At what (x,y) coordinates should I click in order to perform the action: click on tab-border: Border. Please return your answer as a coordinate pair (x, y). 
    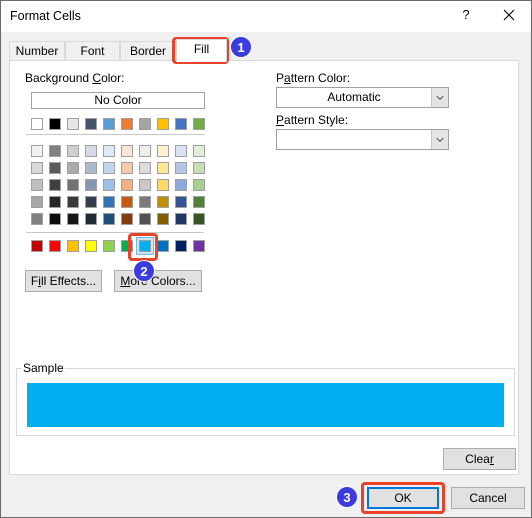
    Looking at the image, I should click on (148, 51).